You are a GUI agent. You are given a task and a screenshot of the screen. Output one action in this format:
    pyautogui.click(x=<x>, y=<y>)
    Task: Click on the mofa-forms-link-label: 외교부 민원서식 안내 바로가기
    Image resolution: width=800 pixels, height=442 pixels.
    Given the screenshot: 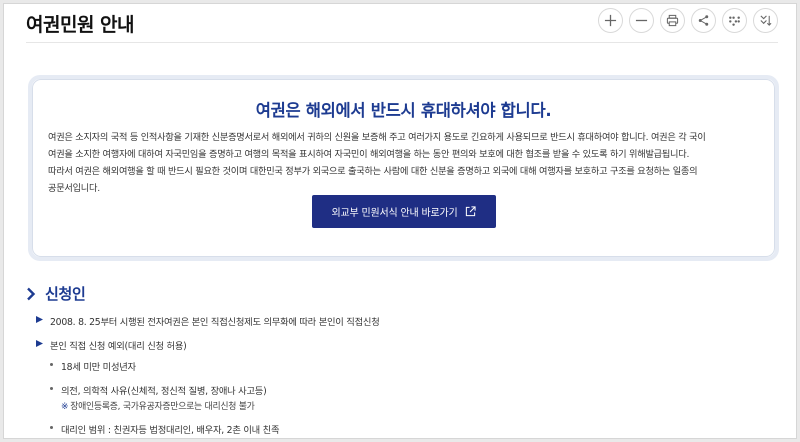 What is the action you would take?
    pyautogui.click(x=394, y=213)
    